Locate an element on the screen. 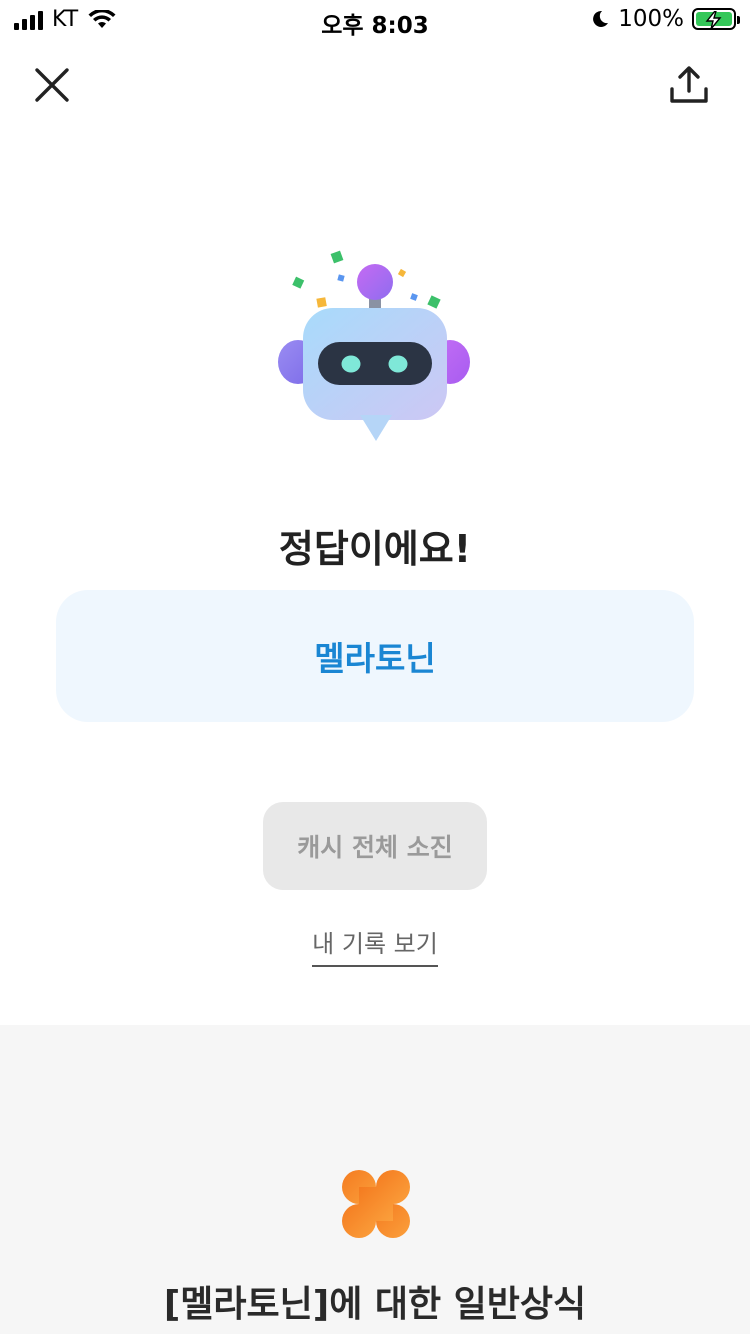 The width and height of the screenshot is (750, 1334). clover-icon is located at coordinates (376, 1204).